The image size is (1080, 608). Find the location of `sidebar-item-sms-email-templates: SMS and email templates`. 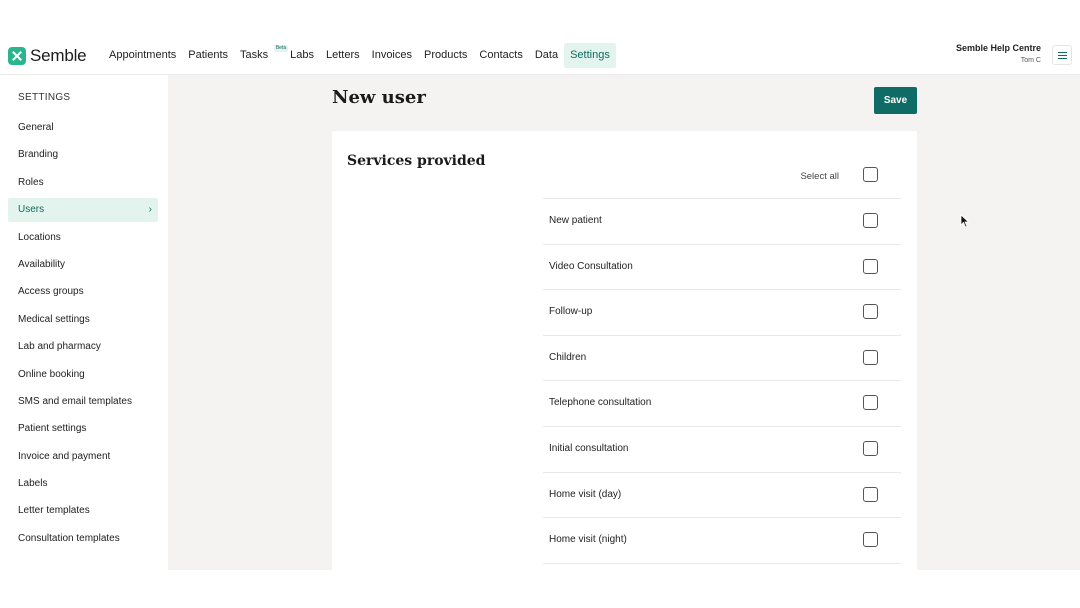

sidebar-item-sms-email-templates: SMS and email templates is located at coordinates (83, 402).